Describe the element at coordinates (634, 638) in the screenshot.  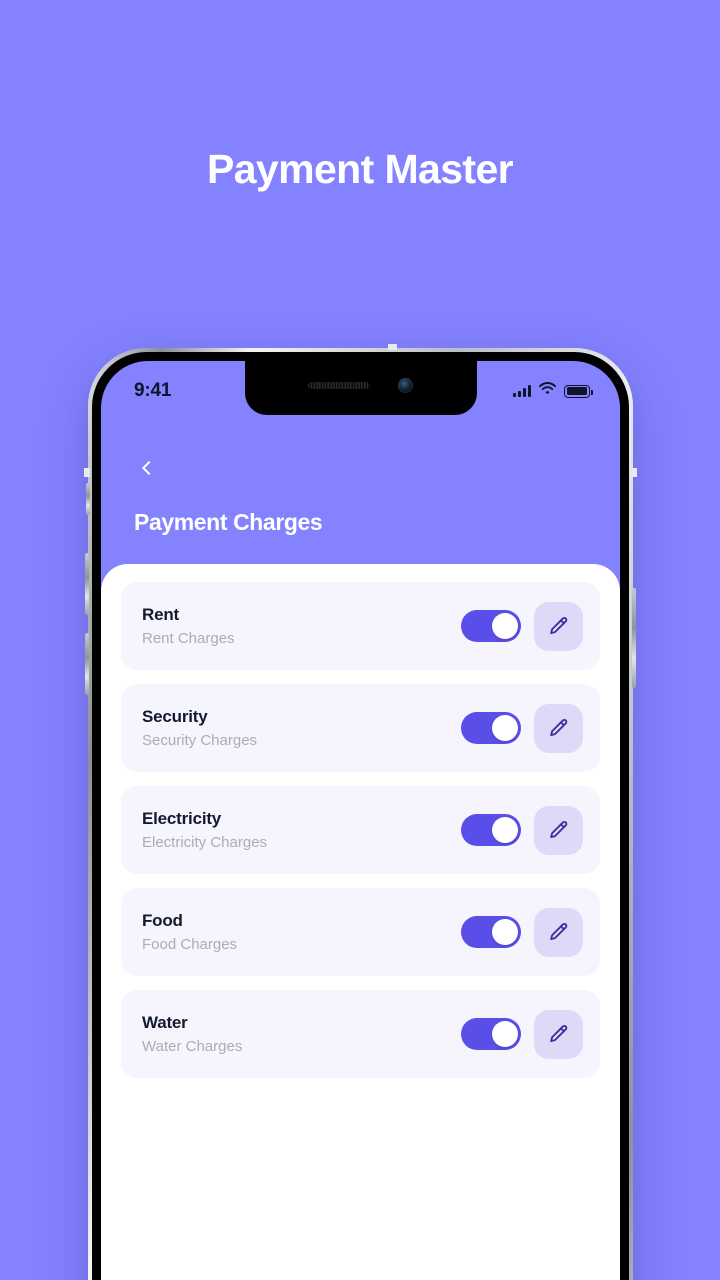
I see `power-button` at that location.